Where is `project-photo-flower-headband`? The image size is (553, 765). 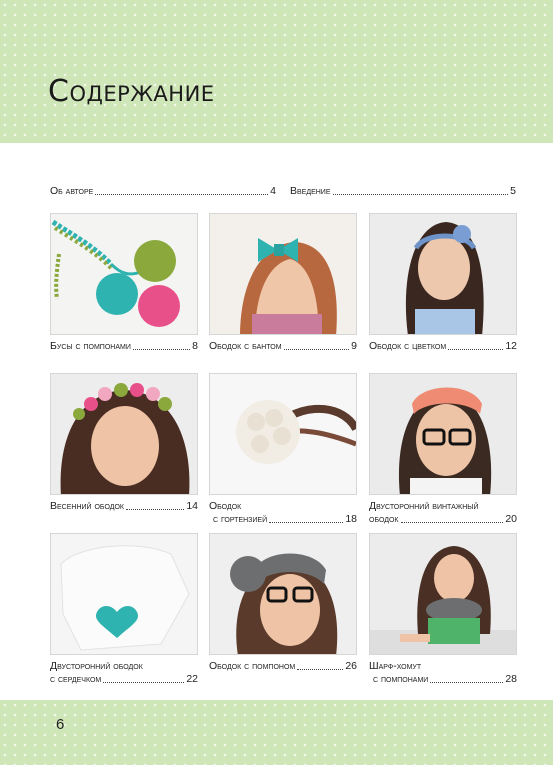 project-photo-flower-headband is located at coordinates (443, 274).